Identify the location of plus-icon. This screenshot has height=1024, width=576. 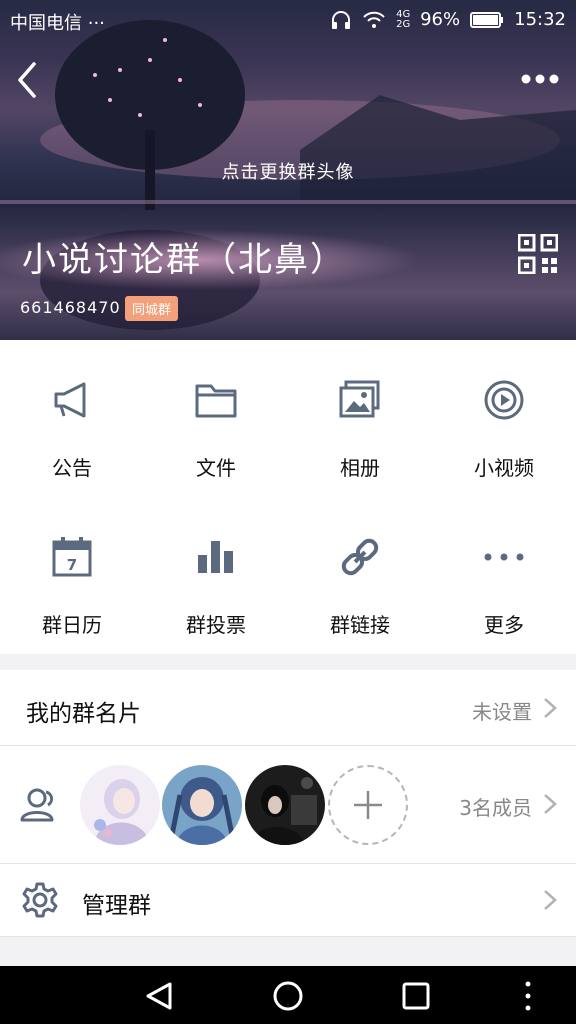
(368, 805).